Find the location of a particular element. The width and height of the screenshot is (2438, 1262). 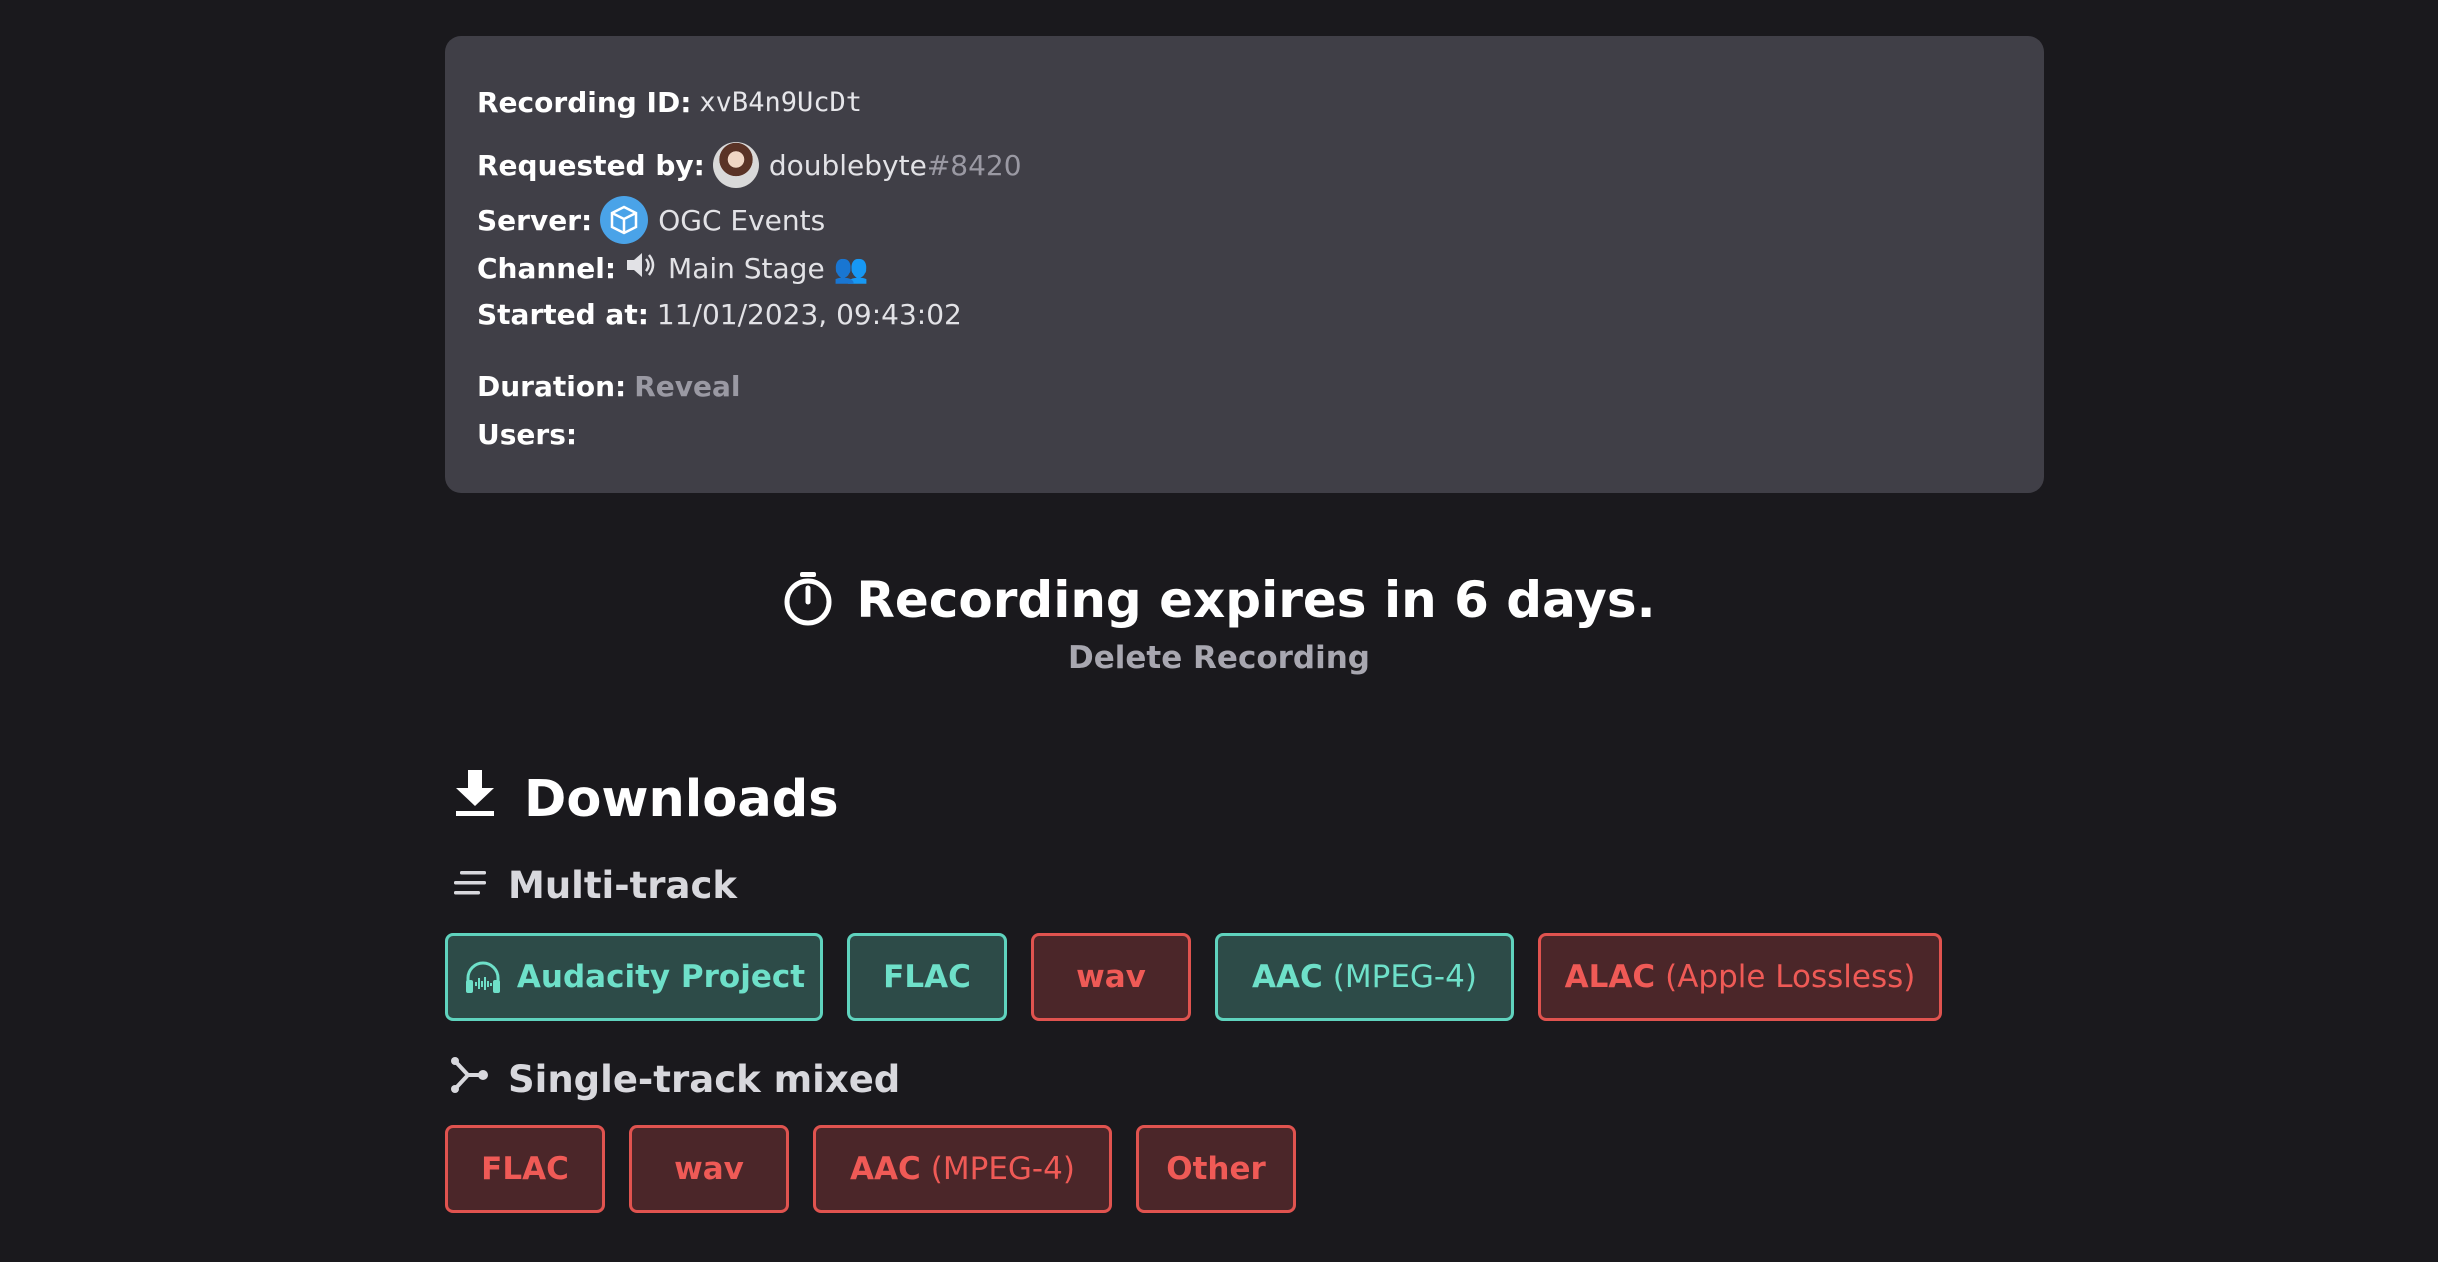

multitrack-wav-button: wav is located at coordinates (1111, 977).